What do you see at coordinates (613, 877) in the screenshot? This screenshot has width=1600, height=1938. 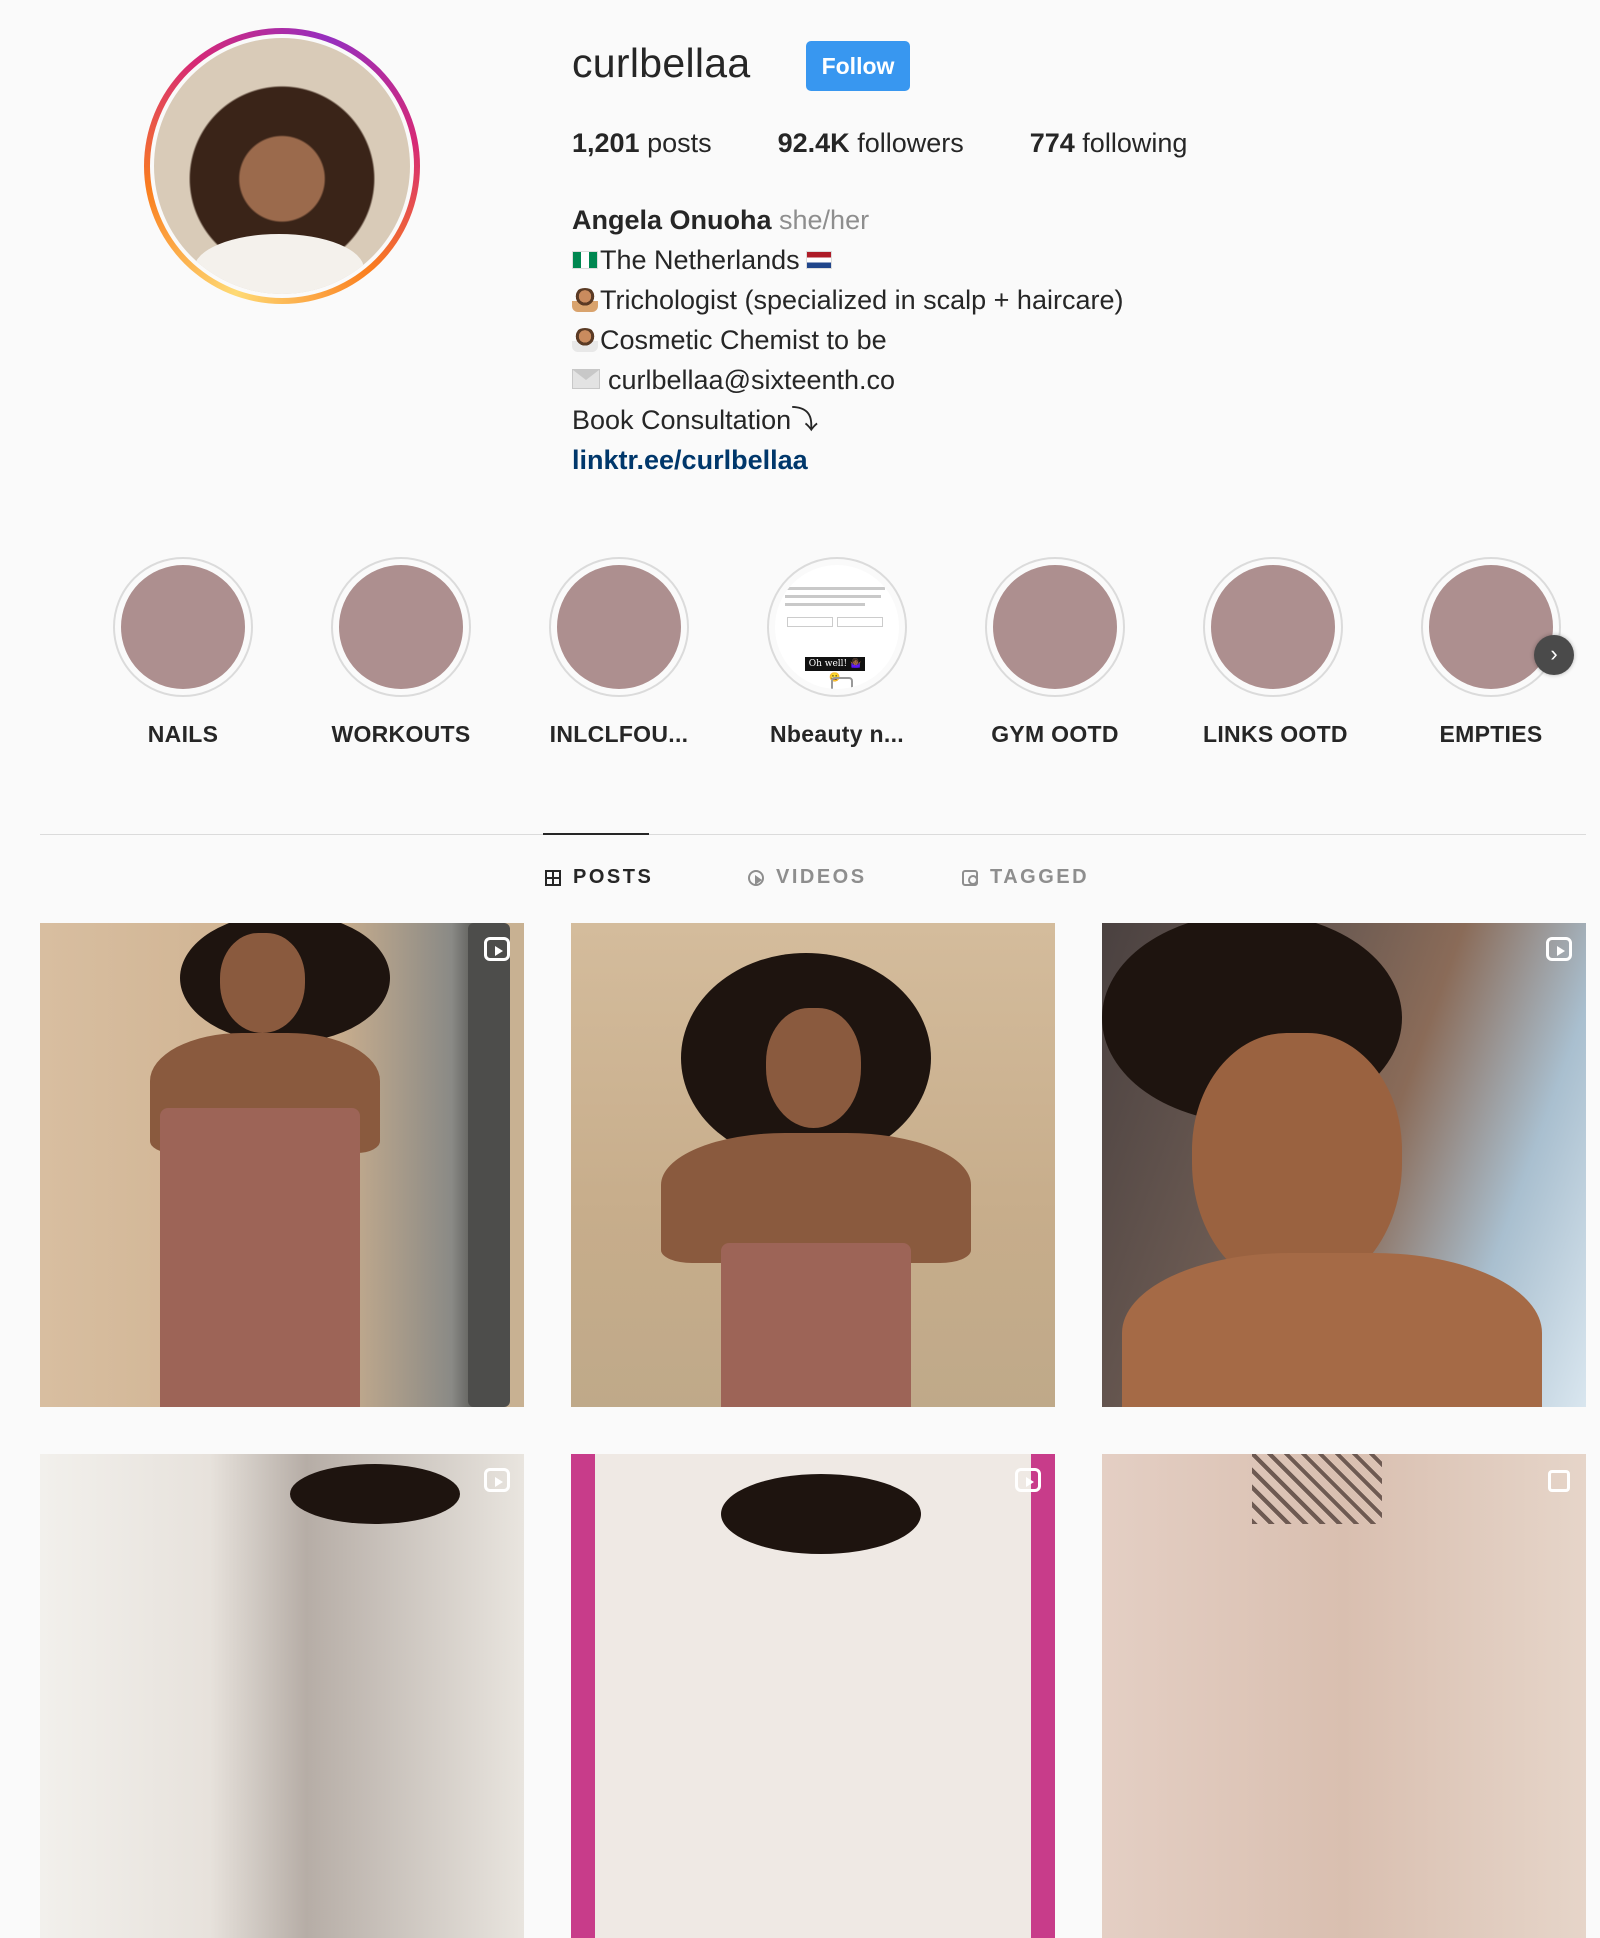 I see `tab-posts-label: POSTS` at bounding box center [613, 877].